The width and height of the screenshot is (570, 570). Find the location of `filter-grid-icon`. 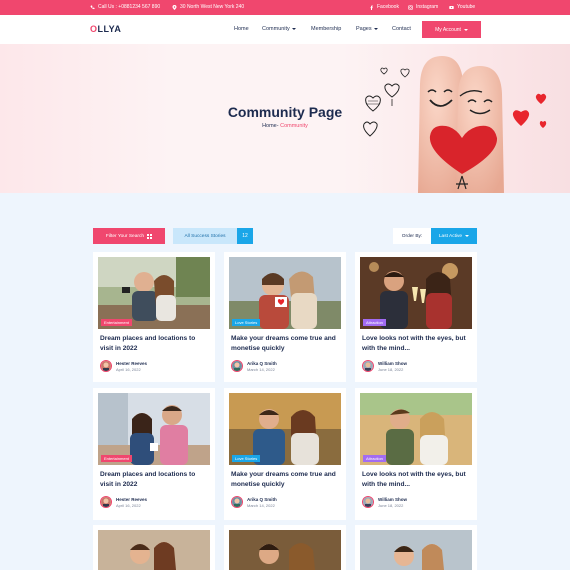

filter-grid-icon is located at coordinates (150, 236).